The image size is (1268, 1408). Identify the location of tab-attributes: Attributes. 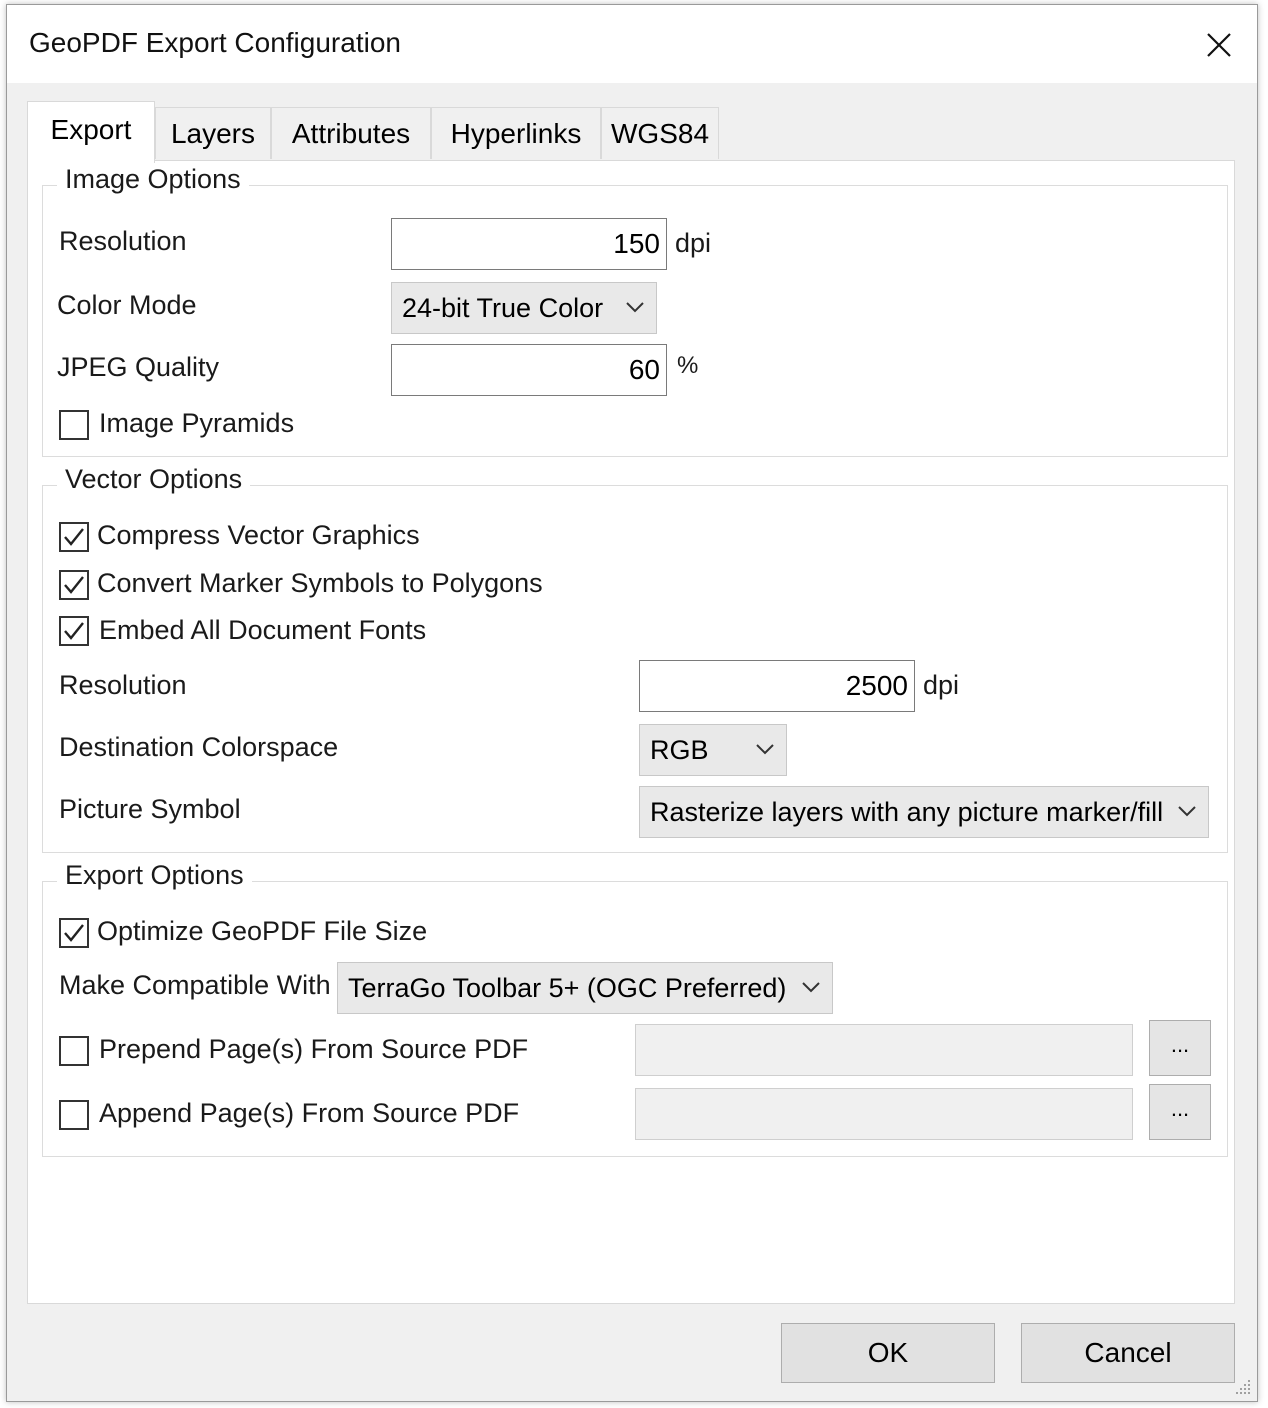
(351, 133).